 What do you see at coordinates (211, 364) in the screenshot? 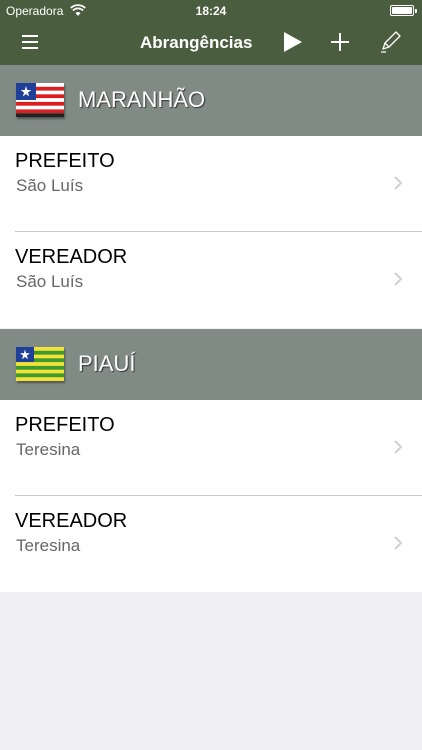
I see `section-header-piaui: PIAUÍ` at bounding box center [211, 364].